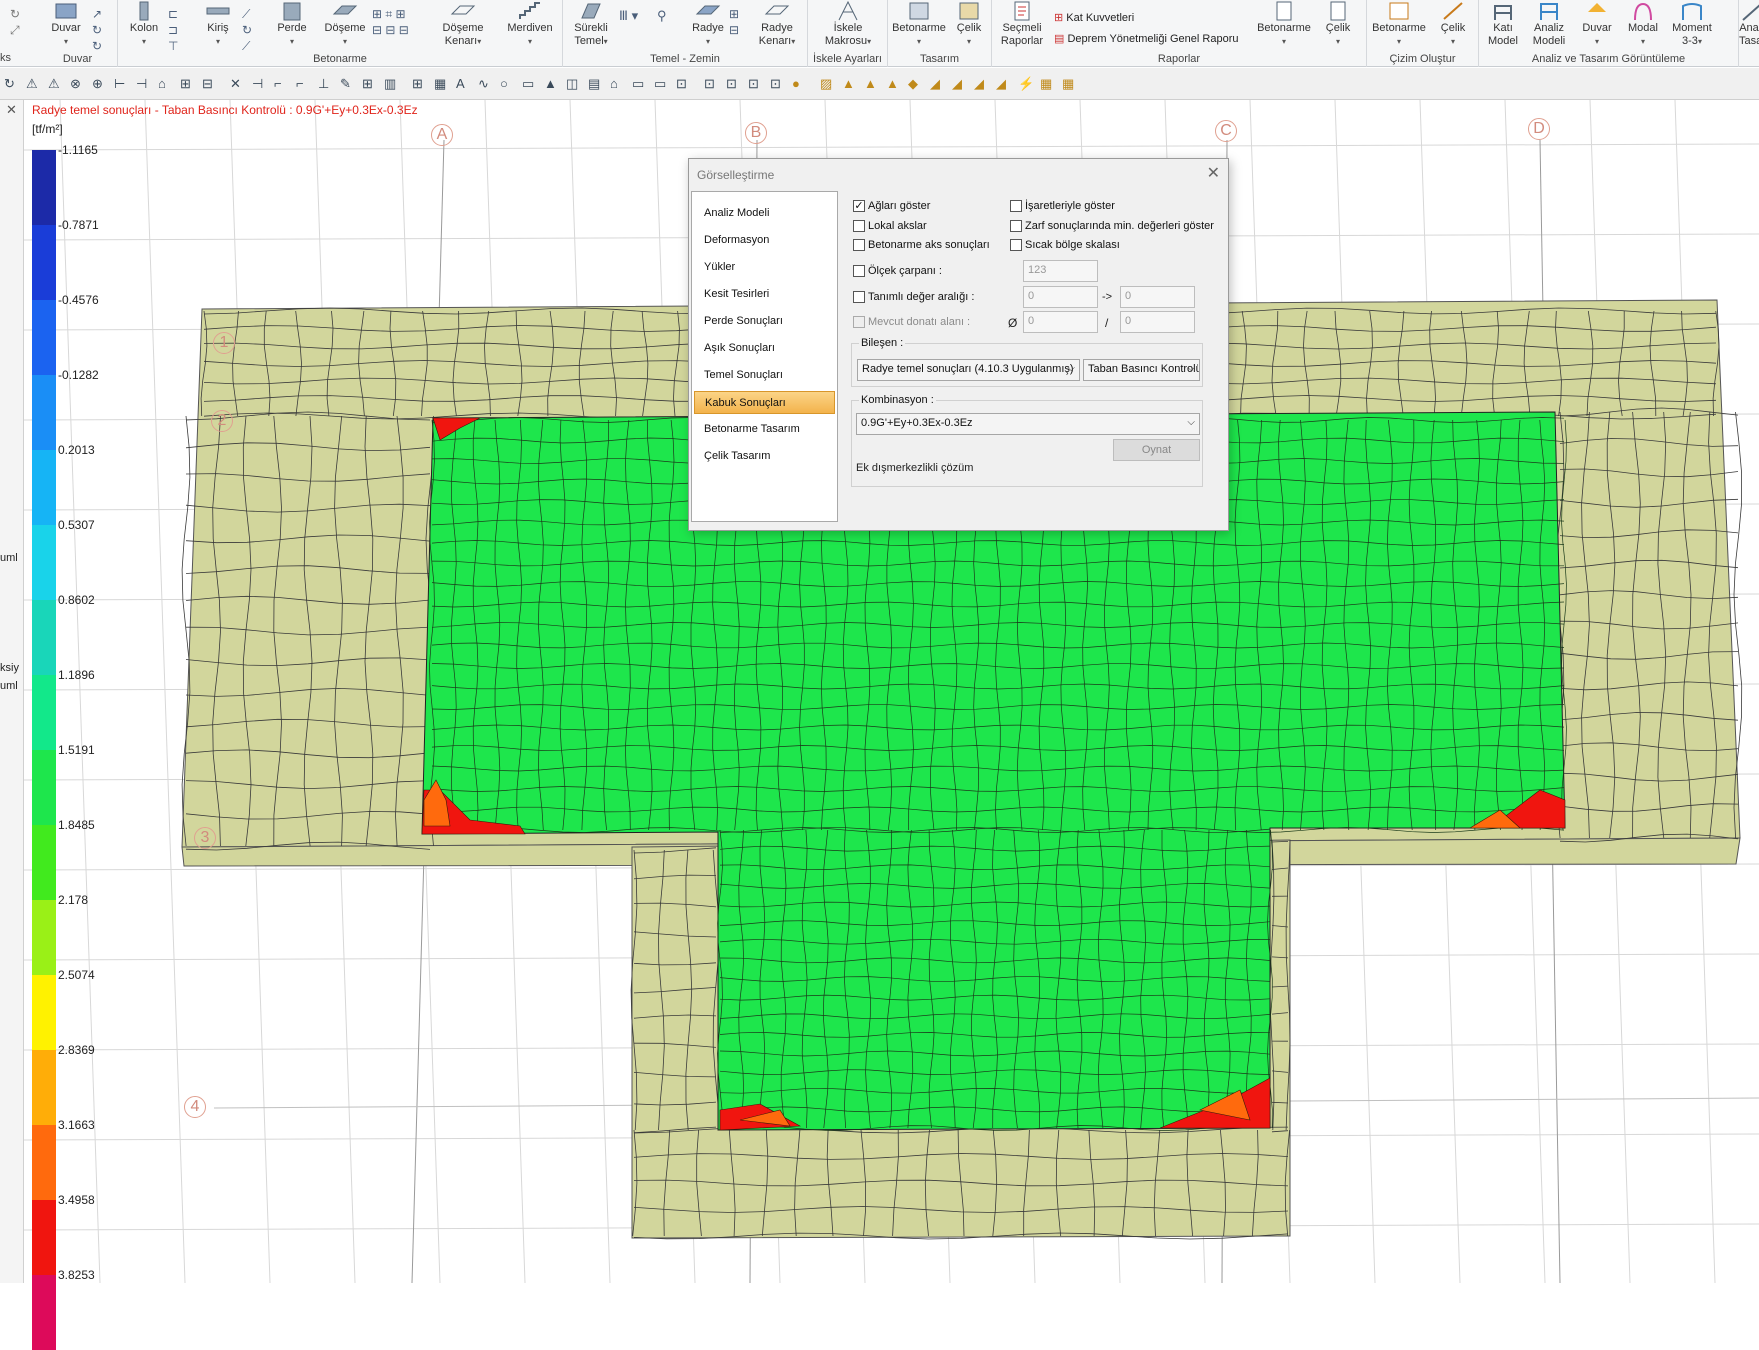 The height and width of the screenshot is (1350, 1759). Describe the element at coordinates (916, 84) in the screenshot. I see `toolbar-tool-icon: ◆` at that location.